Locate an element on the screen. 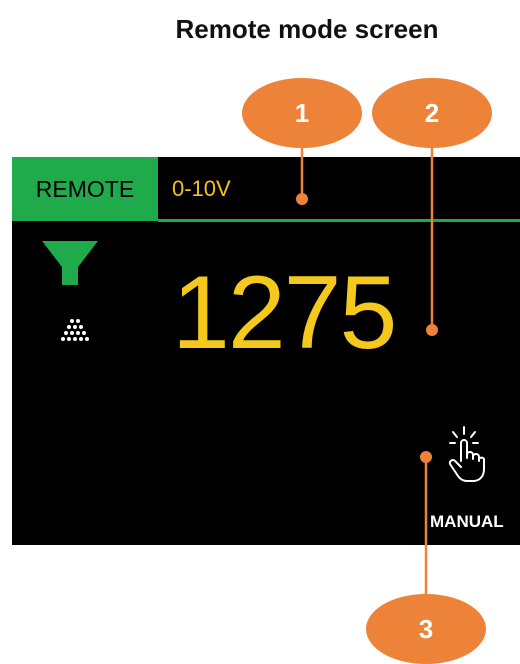 Image resolution: width=520 pixels, height=664 pixels. callout-2: 2 is located at coordinates (432, 113).